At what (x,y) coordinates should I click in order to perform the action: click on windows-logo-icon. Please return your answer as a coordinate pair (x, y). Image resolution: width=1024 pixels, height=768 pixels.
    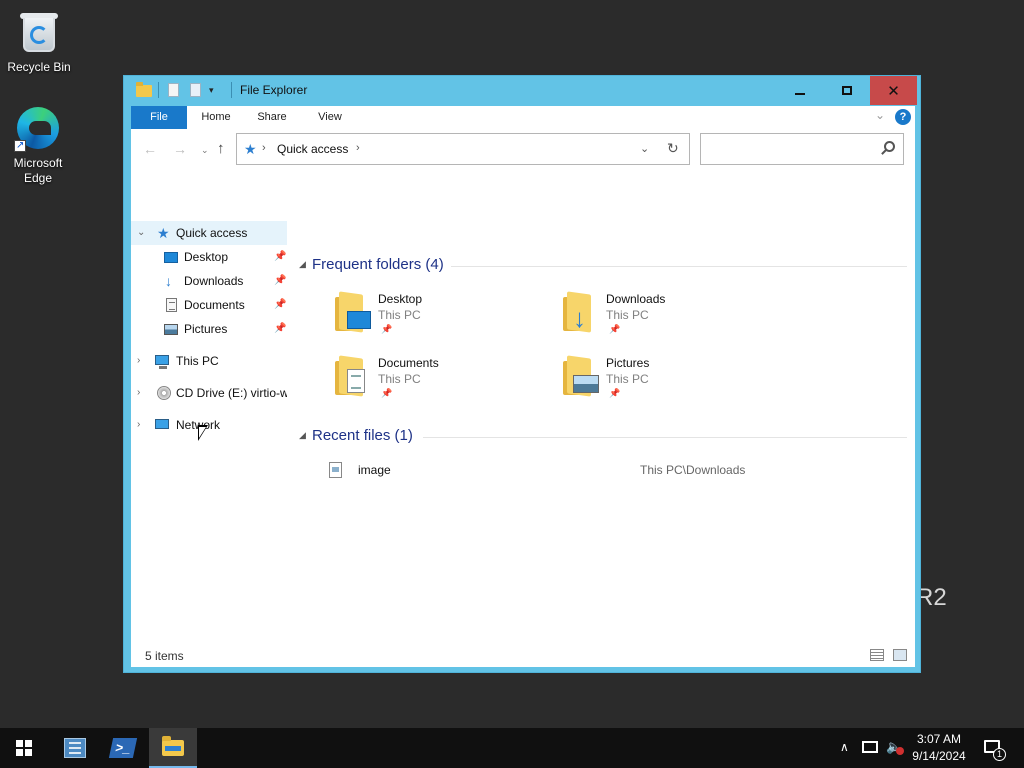
    Looking at the image, I should click on (24, 748).